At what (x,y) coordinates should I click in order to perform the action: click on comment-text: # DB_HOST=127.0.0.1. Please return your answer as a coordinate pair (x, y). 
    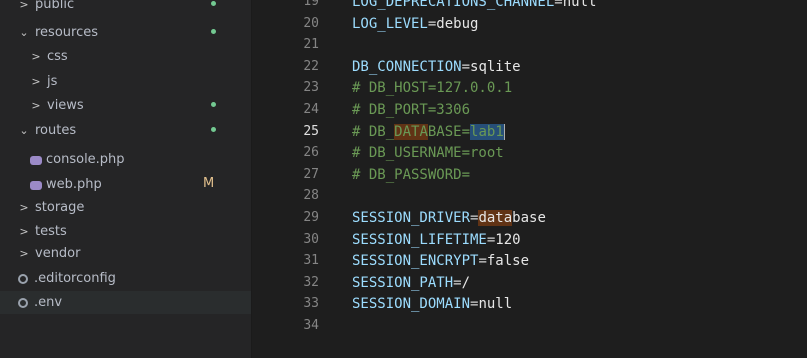
    Looking at the image, I should click on (432, 88).